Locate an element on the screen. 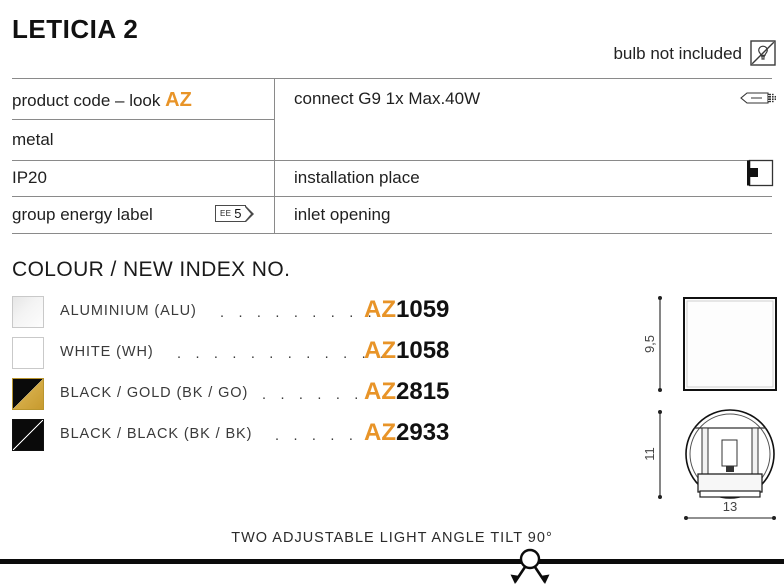  colour-leader-dots: . . . . . is located at coordinates (317, 436).